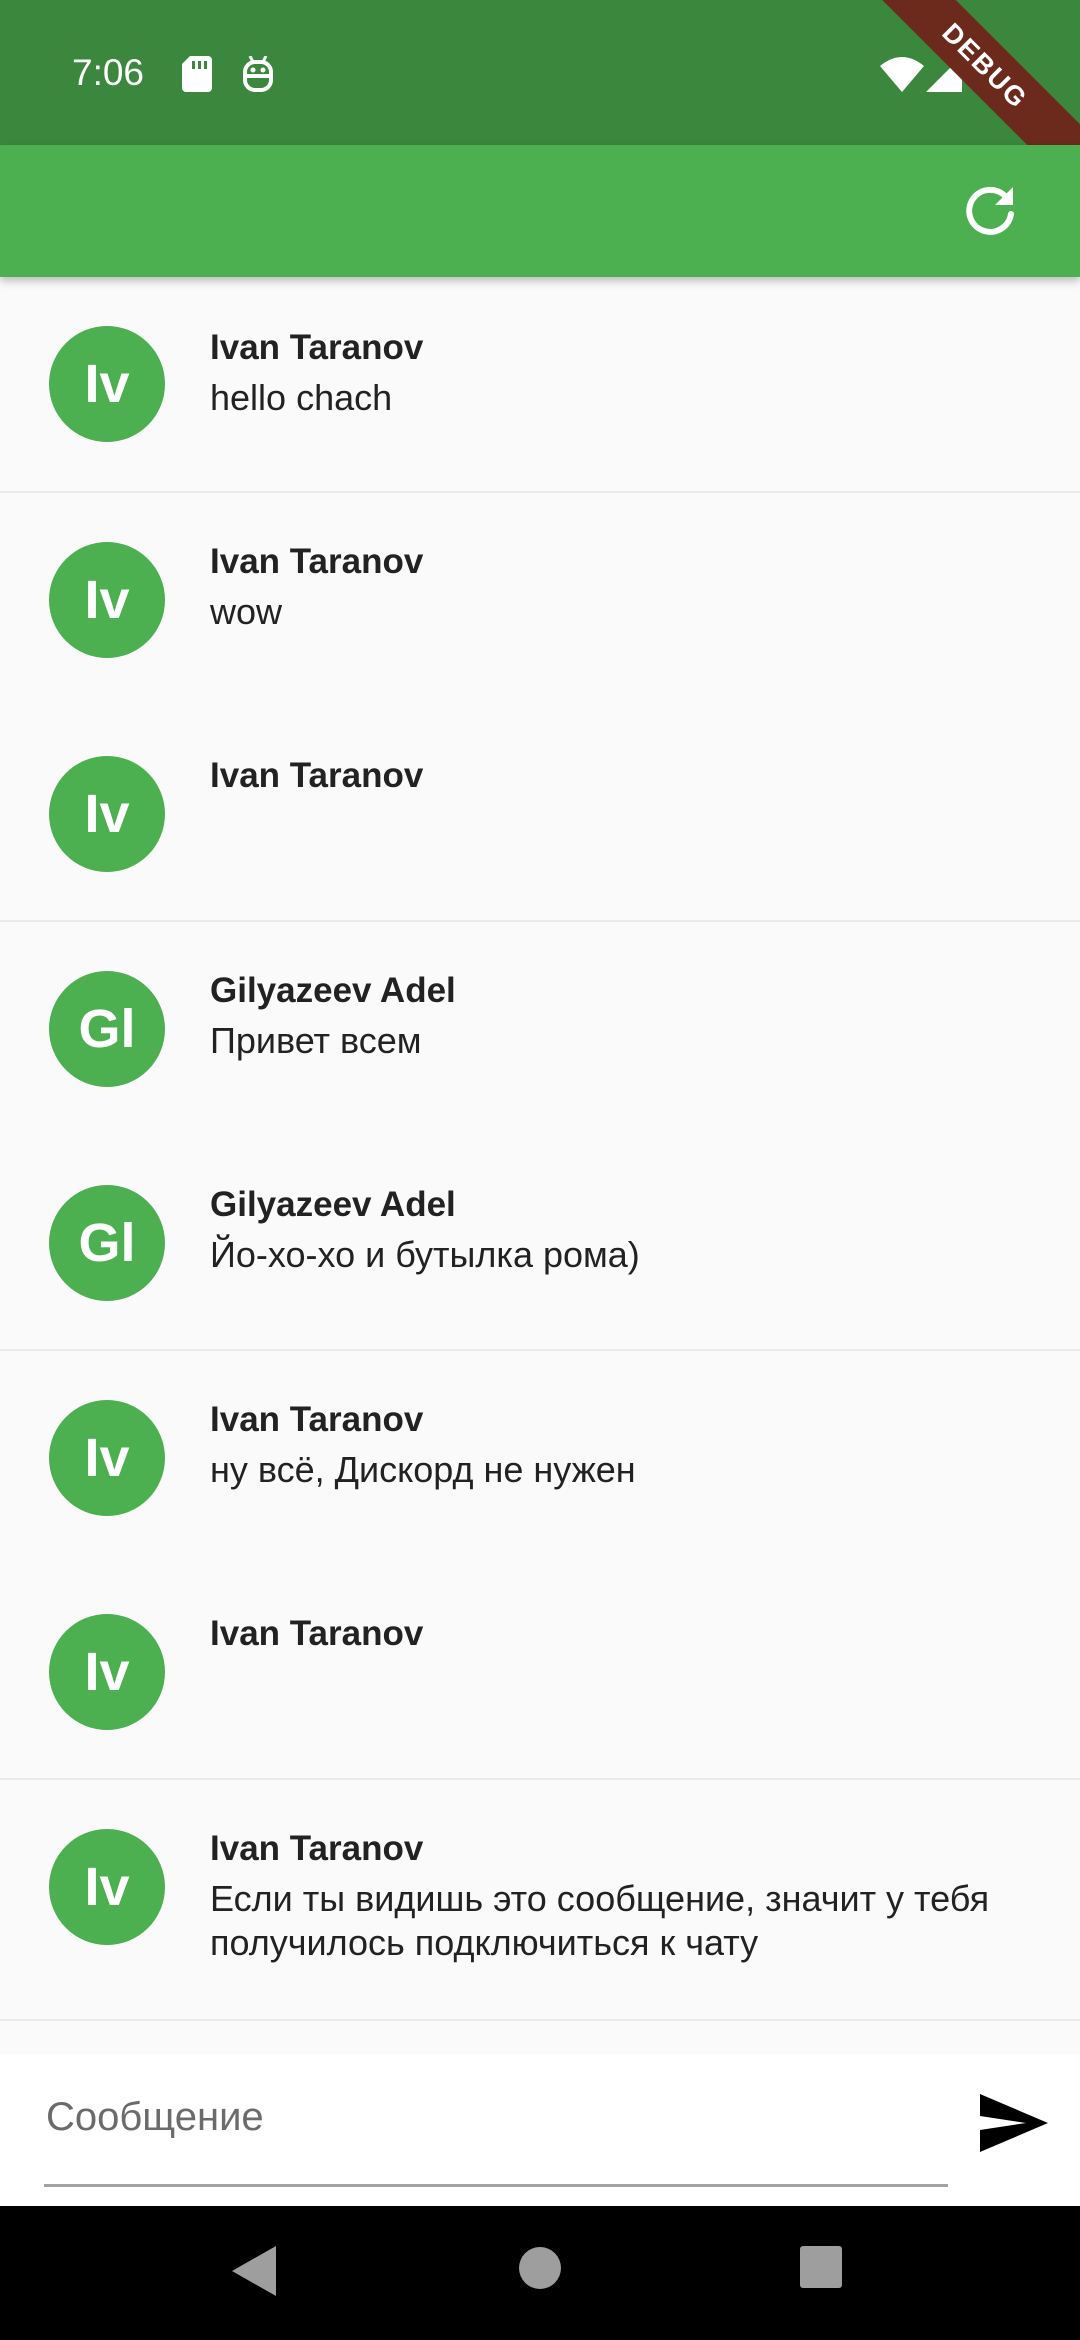  What do you see at coordinates (540, 600) in the screenshot?
I see `message-row: Iv Ivan Taranov wow` at bounding box center [540, 600].